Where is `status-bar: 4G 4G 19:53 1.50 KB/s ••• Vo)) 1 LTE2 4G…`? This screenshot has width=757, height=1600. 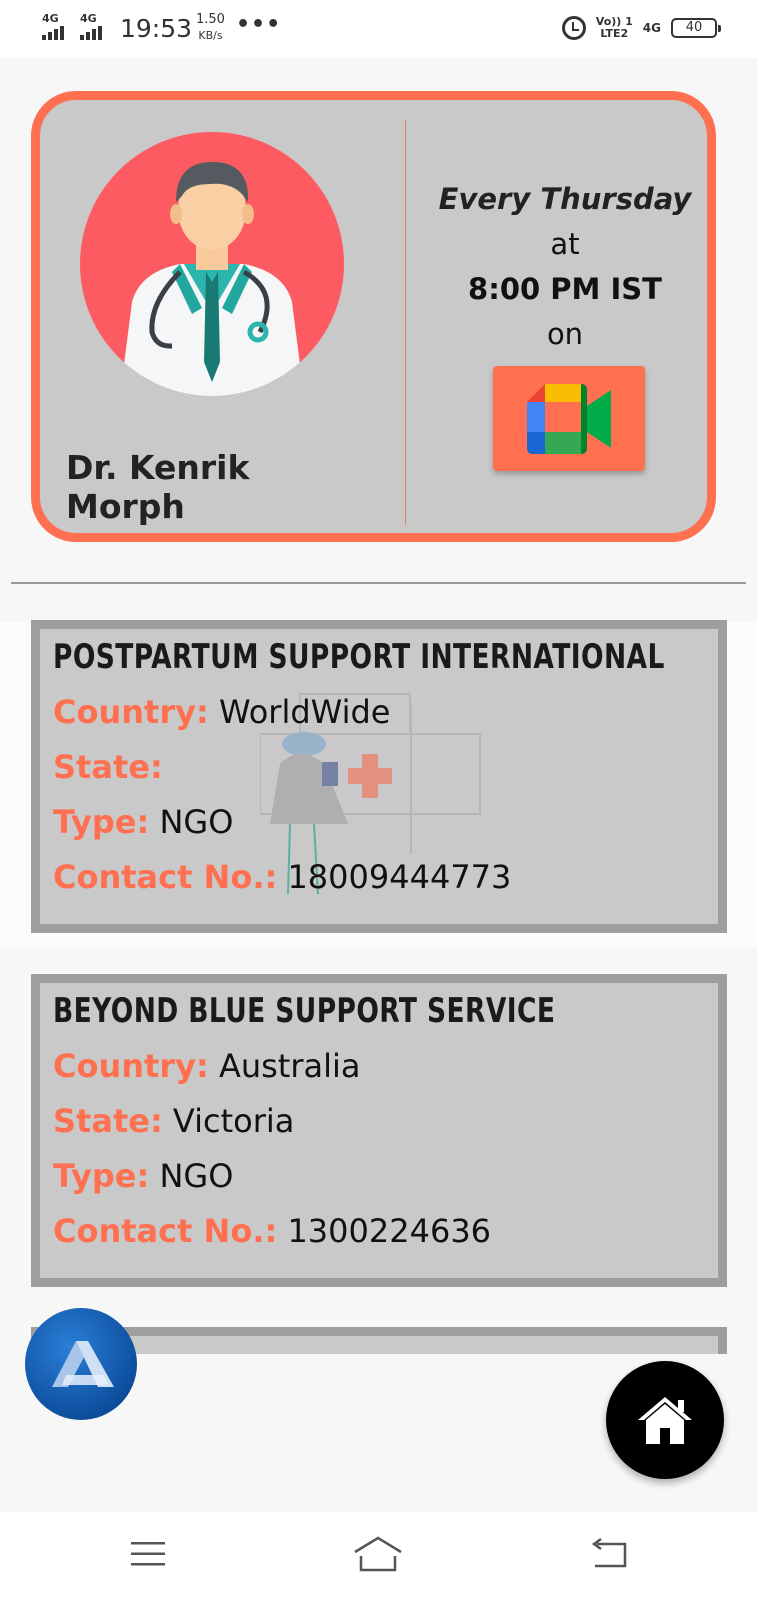 status-bar: 4G 4G 19:53 1.50 KB/s ••• Vo)) 1 LTE2 4G… is located at coordinates (378, 29).